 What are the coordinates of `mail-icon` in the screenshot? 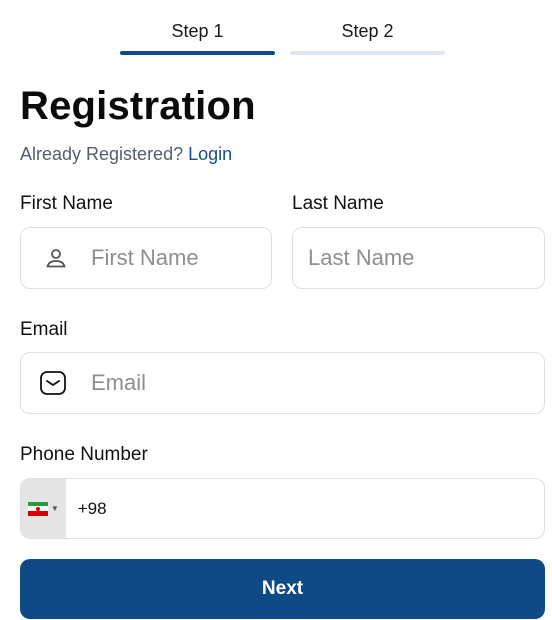 It's located at (56, 383).